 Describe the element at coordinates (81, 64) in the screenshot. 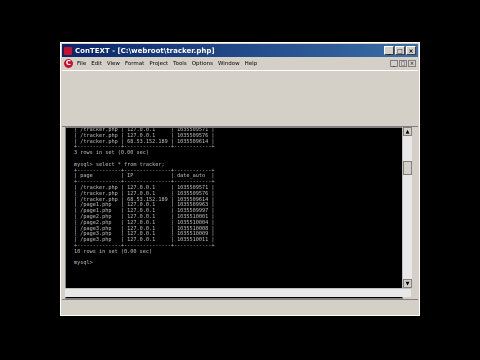

I see `menu-file: File` at that location.